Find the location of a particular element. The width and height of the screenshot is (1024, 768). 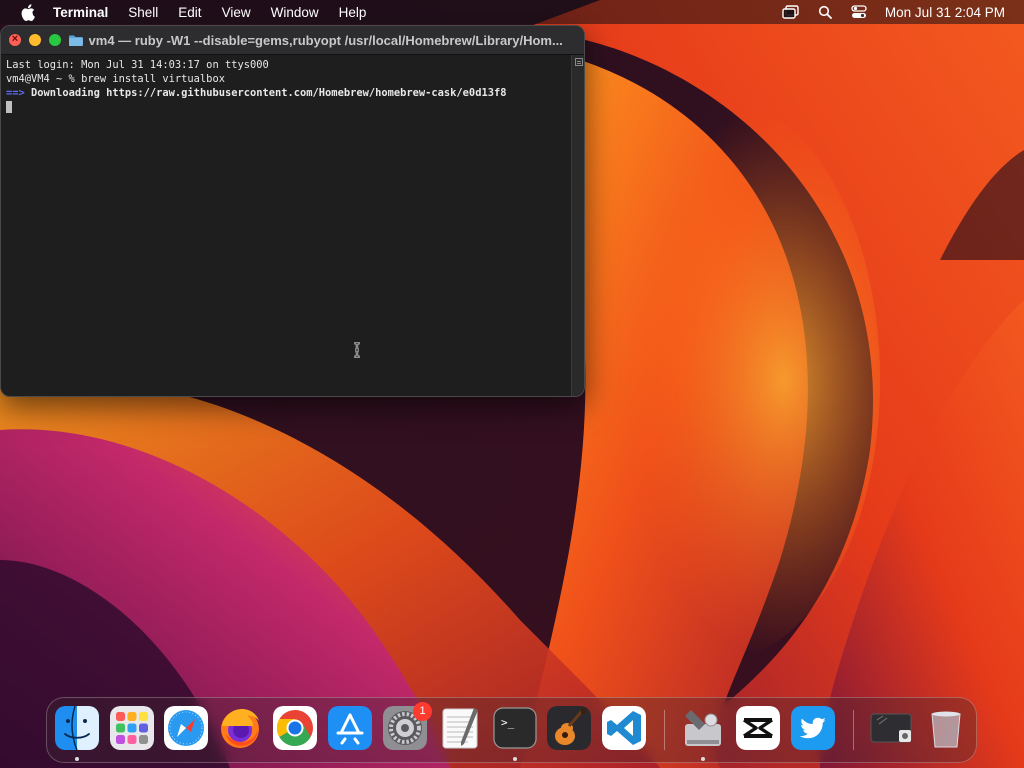

launchpad-icon is located at coordinates (132, 728).